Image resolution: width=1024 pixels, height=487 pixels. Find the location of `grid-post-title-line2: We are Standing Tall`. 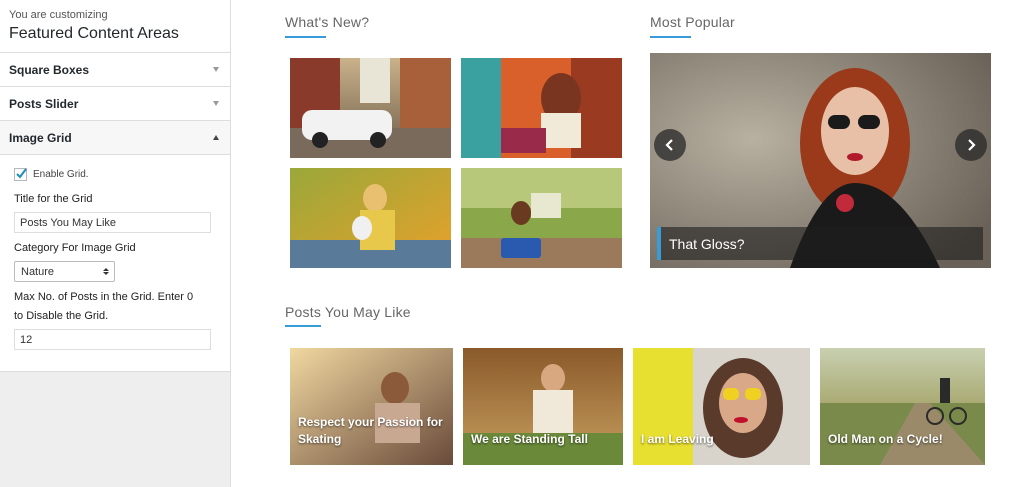

grid-post-title-line2: We are Standing Tall is located at coordinates (529, 439).